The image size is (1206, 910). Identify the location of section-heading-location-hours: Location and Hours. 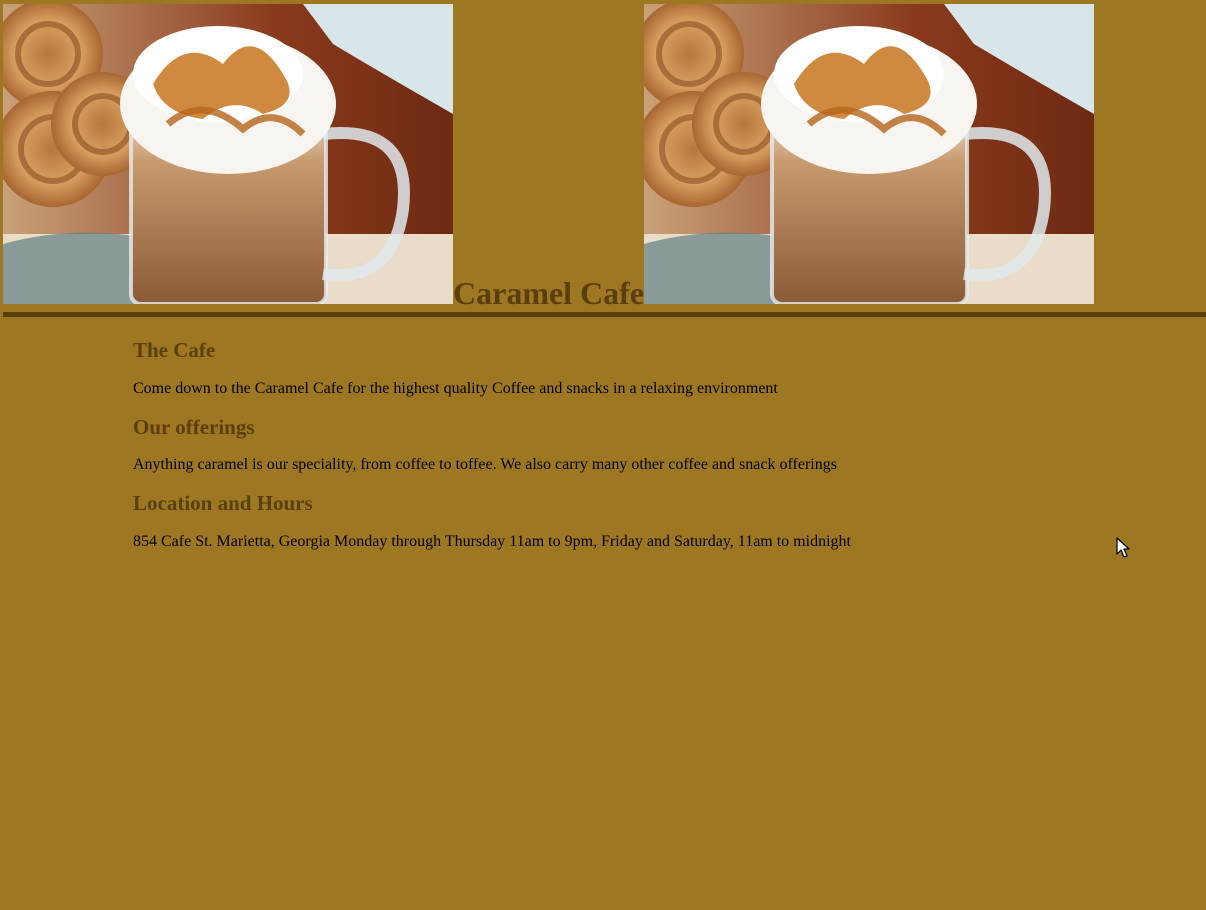
(223, 503).